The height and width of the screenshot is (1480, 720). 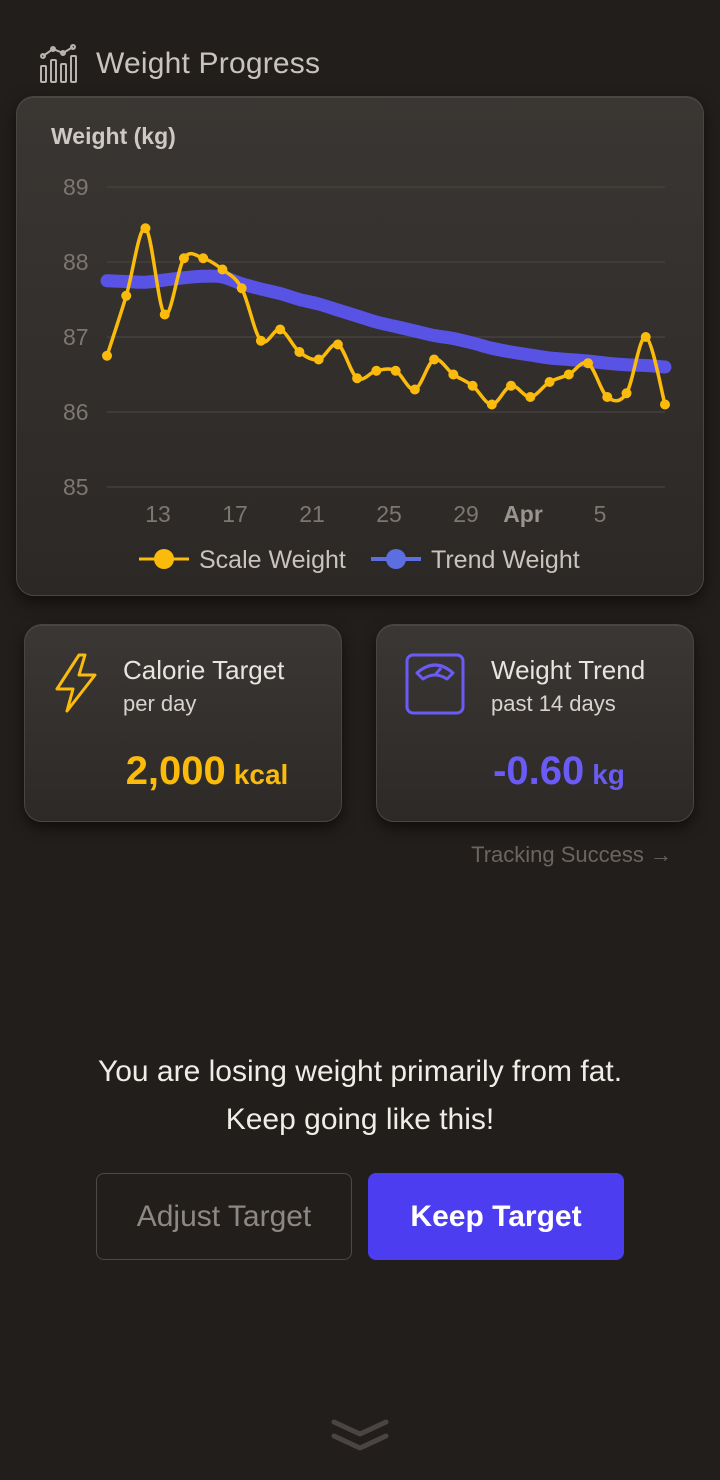 I want to click on y-tick-label: 89, so click(x=76, y=187).